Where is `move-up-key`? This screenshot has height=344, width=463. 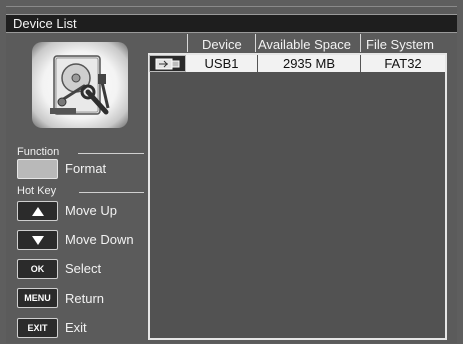
move-up-key is located at coordinates (37, 211).